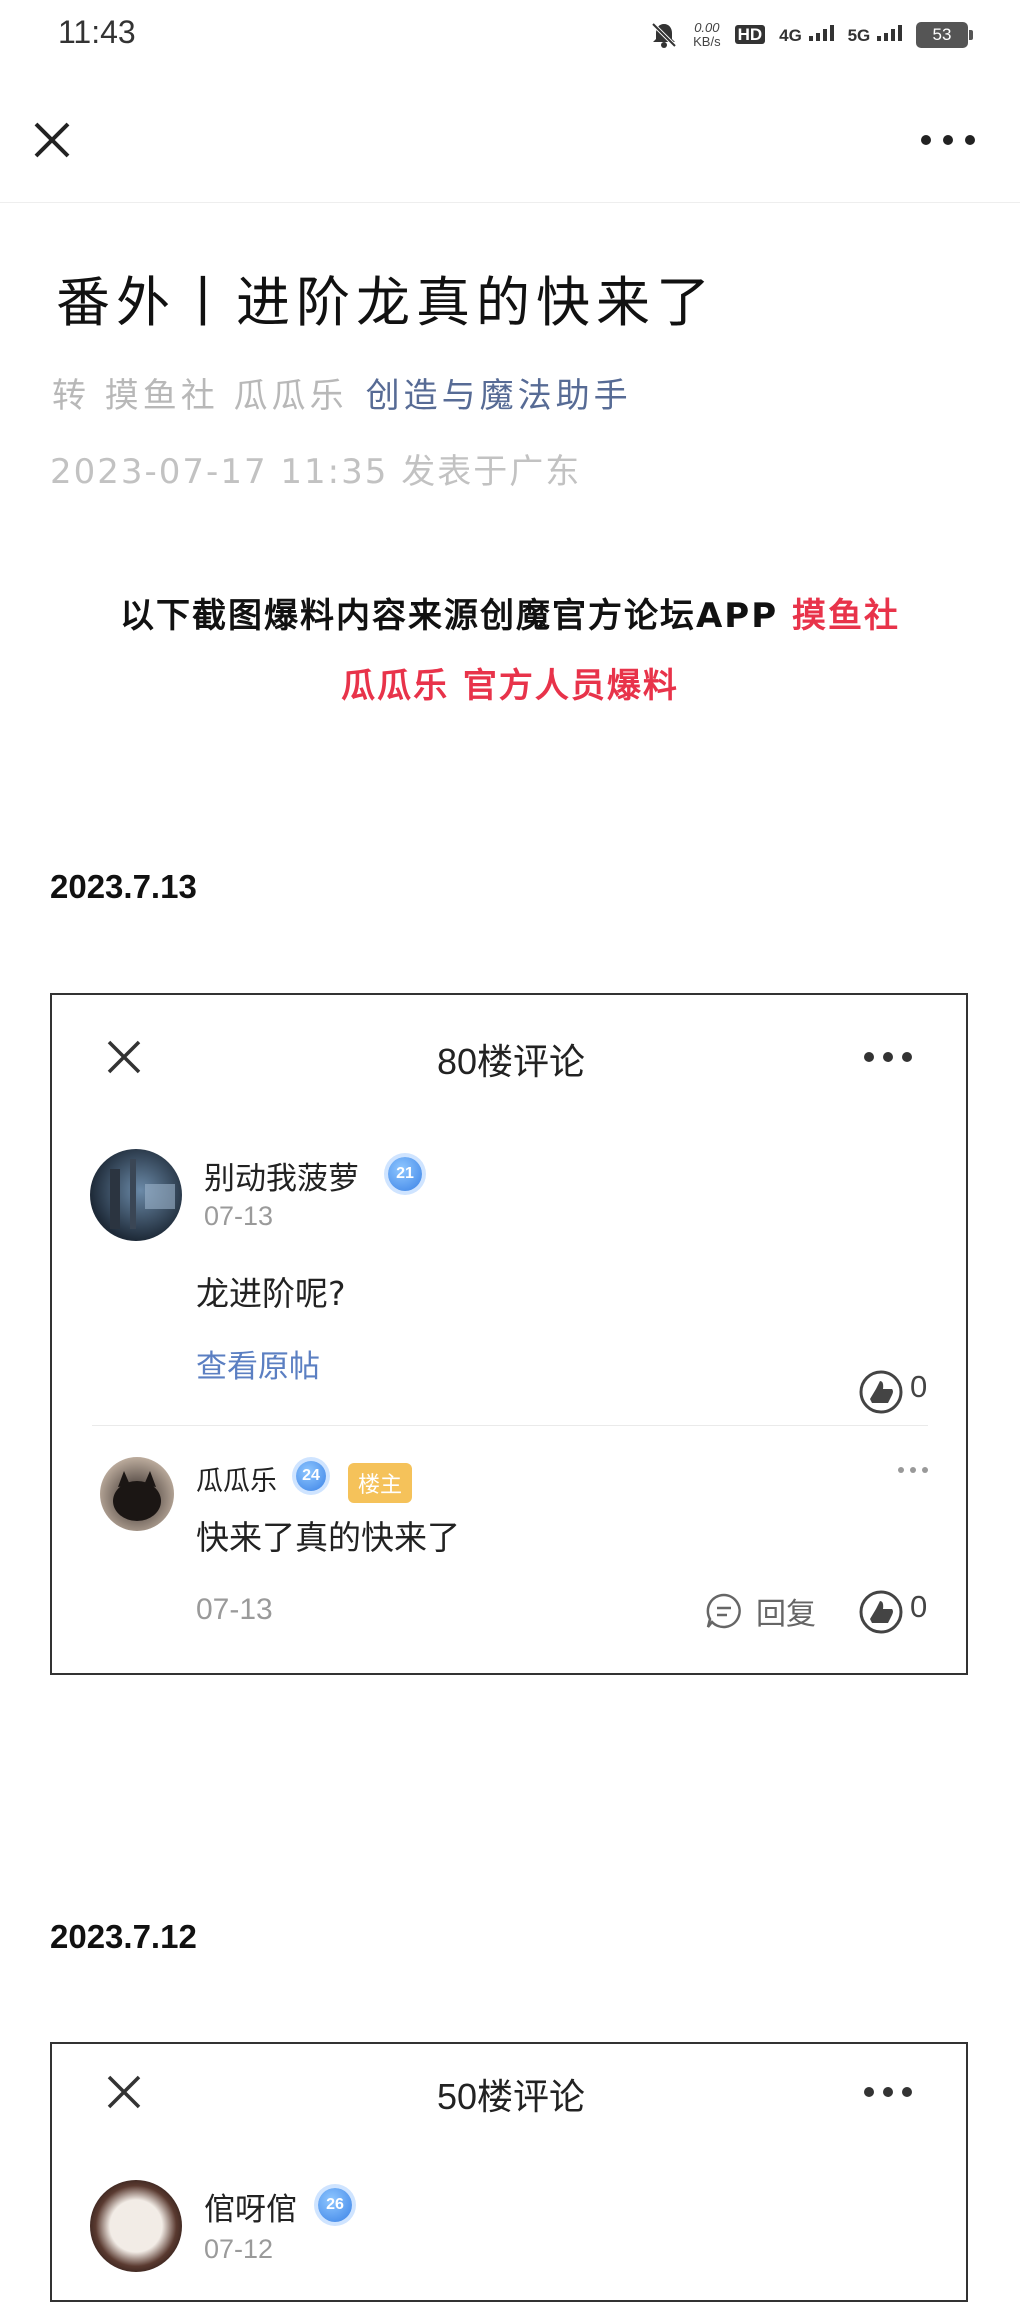 This screenshot has height=2302, width=1020. I want to click on owner-badge: 楼主, so click(380, 1483).